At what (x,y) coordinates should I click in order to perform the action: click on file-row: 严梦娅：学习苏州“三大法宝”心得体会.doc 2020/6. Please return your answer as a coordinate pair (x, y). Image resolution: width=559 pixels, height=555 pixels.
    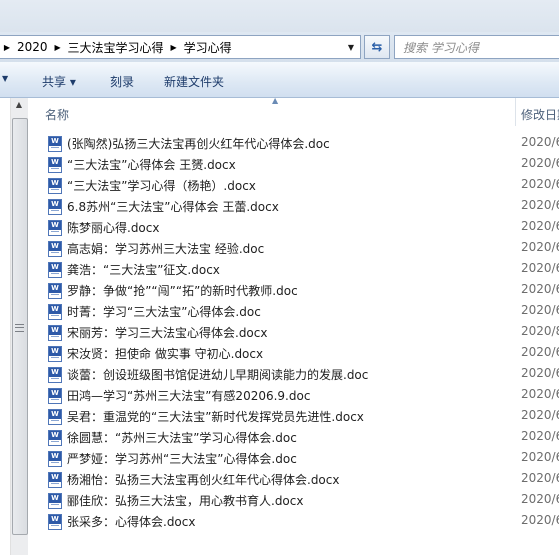
    Looking at the image, I should click on (293, 458).